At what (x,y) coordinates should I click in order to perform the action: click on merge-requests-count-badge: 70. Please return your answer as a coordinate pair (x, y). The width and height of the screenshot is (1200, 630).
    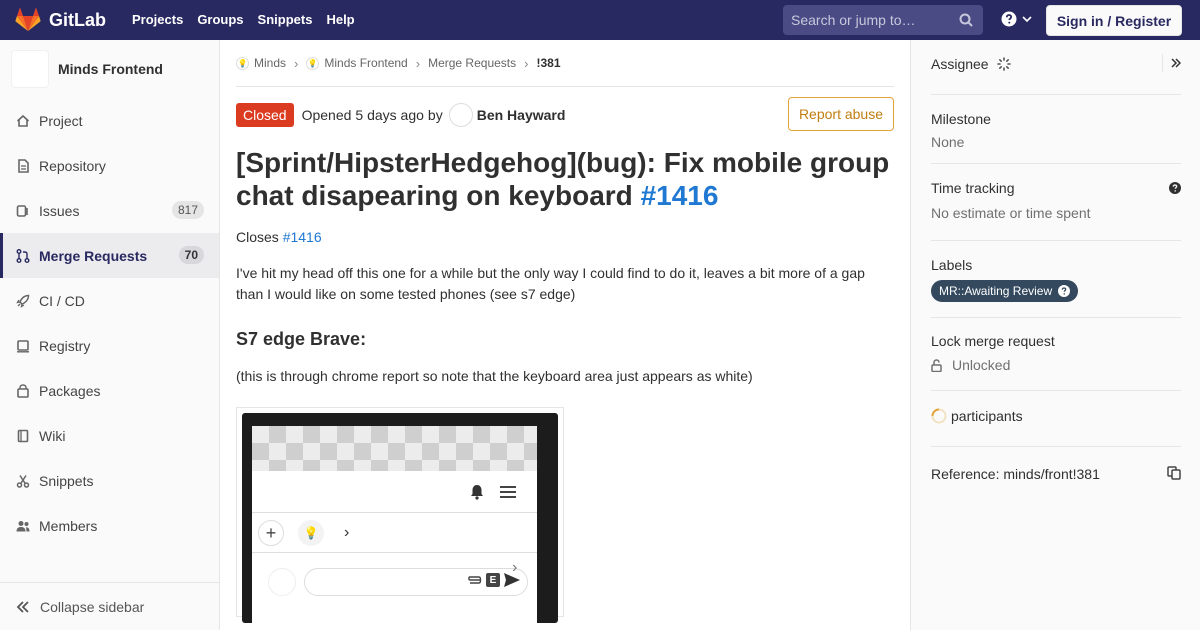
    Looking at the image, I should click on (191, 255).